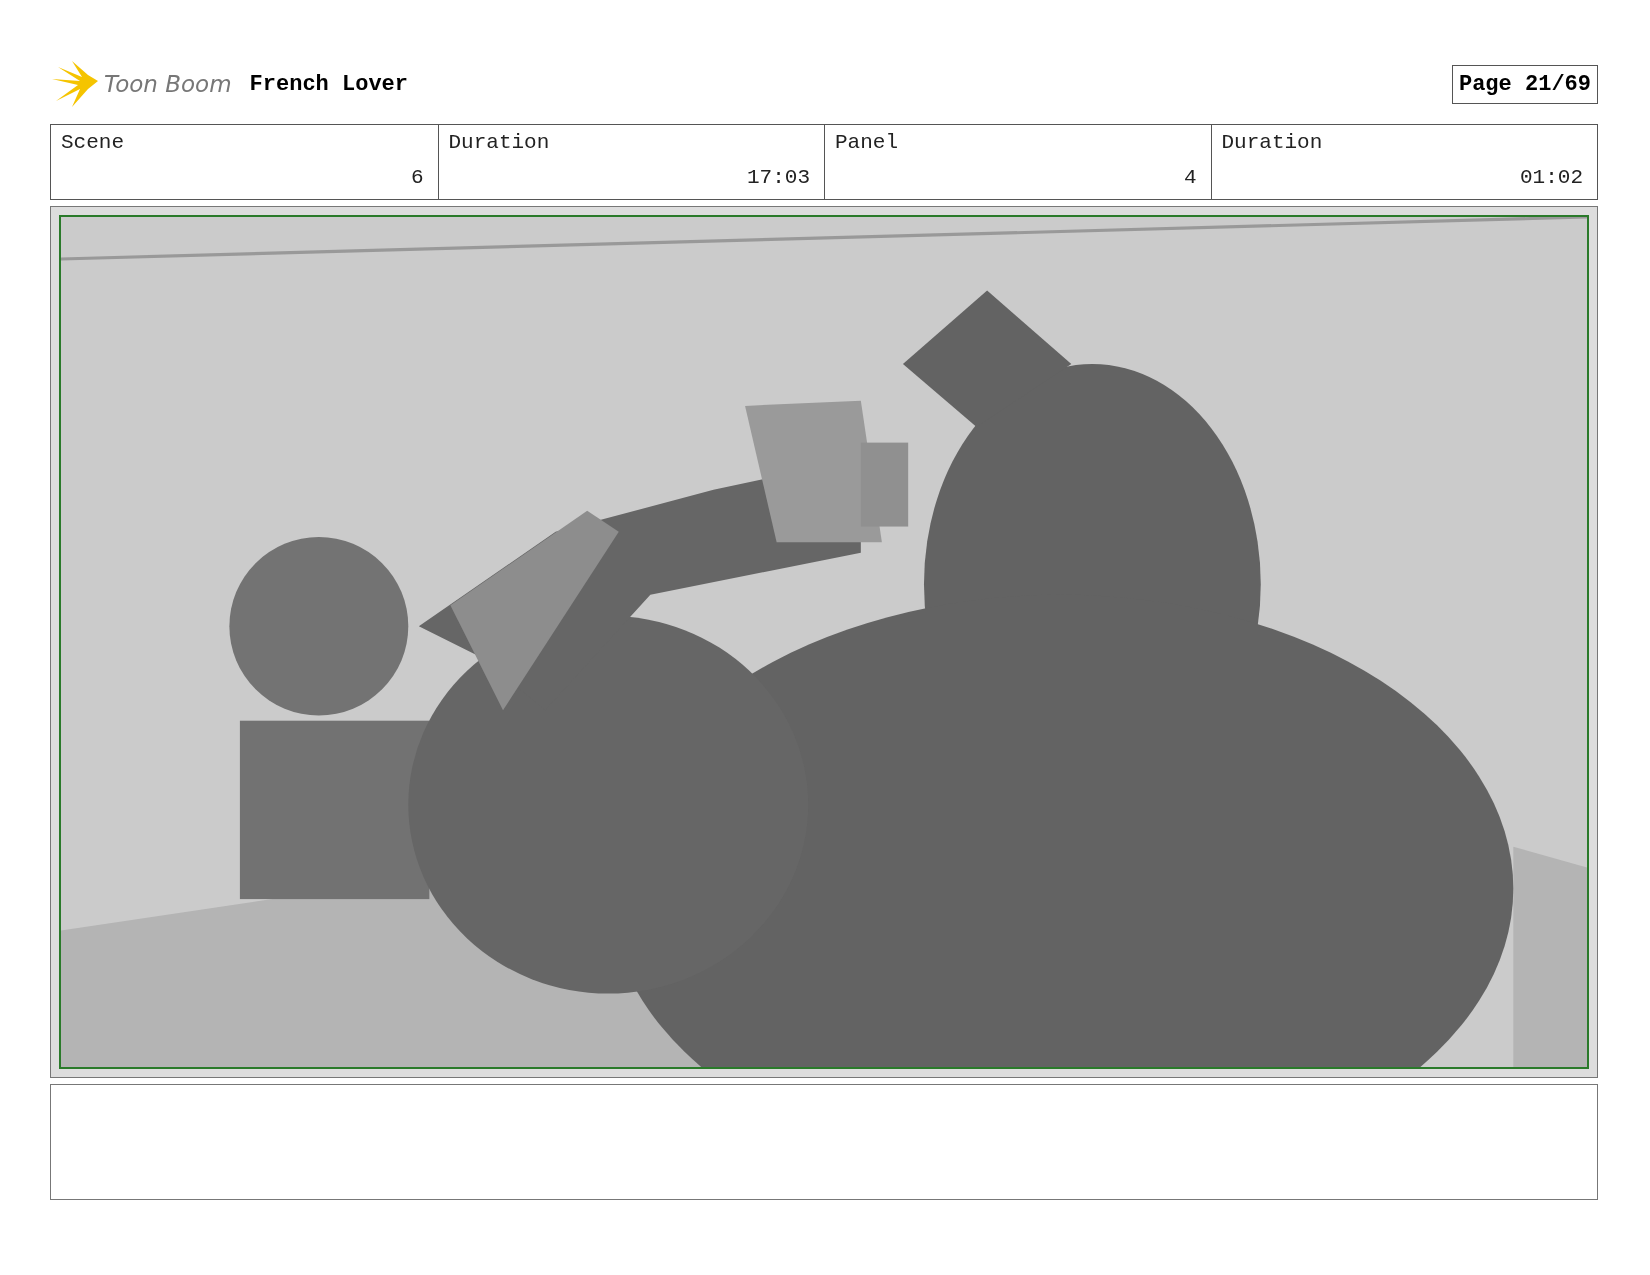  Describe the element at coordinates (1190, 177) in the screenshot. I see `field-value: 4` at that location.